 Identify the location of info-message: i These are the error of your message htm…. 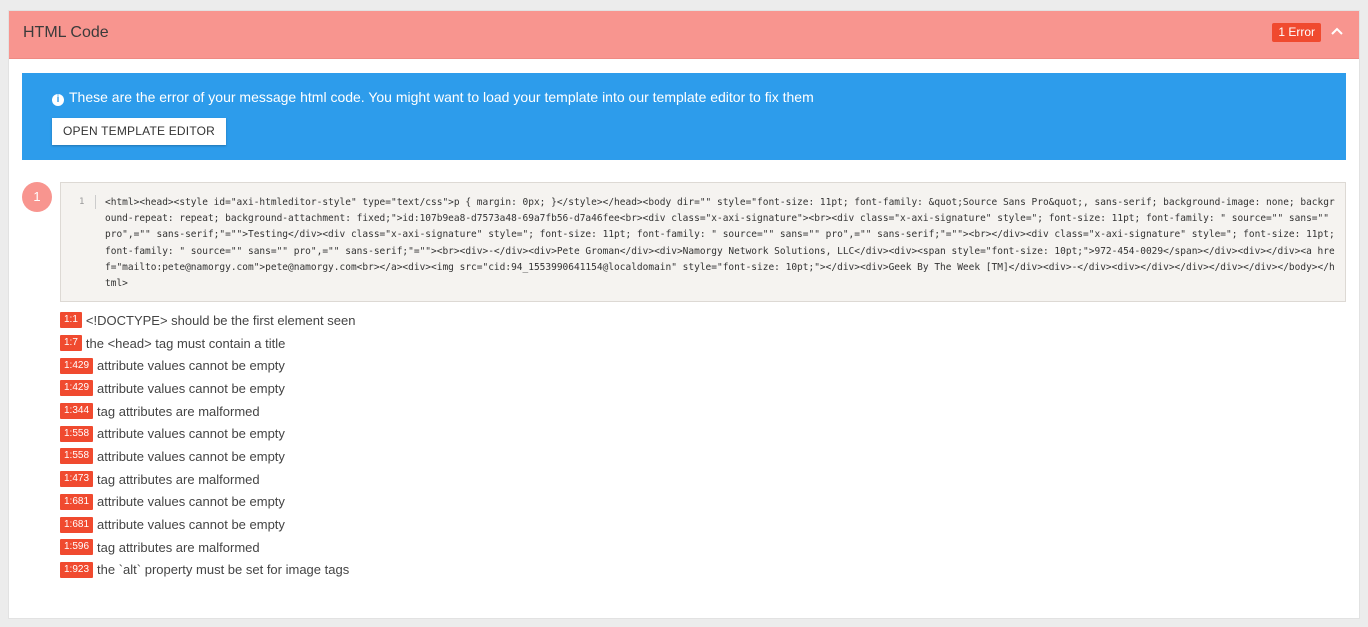
(433, 97).